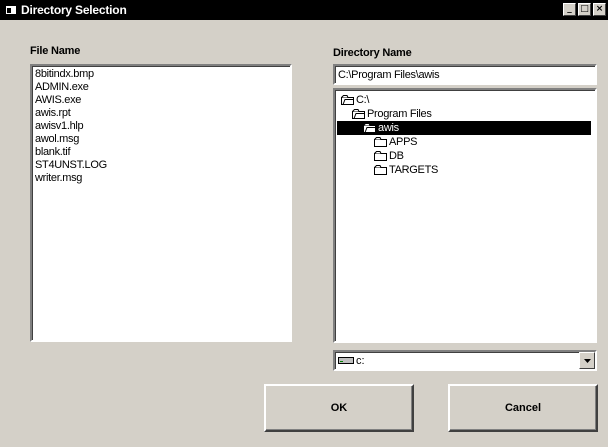  Describe the element at coordinates (161, 74) in the screenshot. I see `file-list-item: 8bitindx.bmp` at that location.